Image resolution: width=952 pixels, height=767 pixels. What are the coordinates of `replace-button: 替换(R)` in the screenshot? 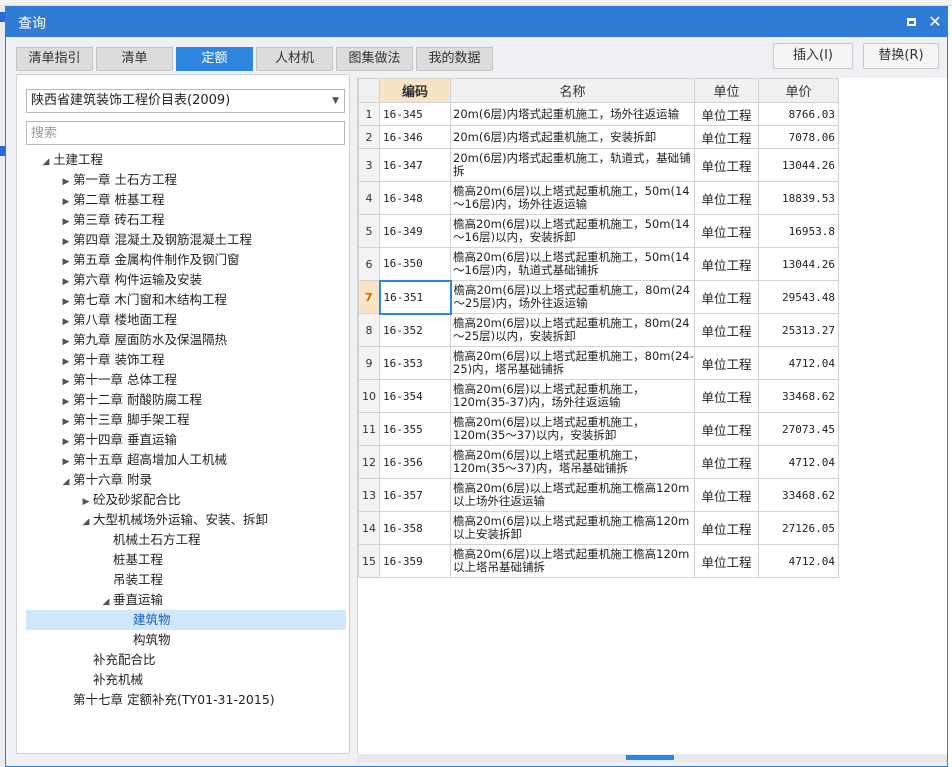 It's located at (901, 56).